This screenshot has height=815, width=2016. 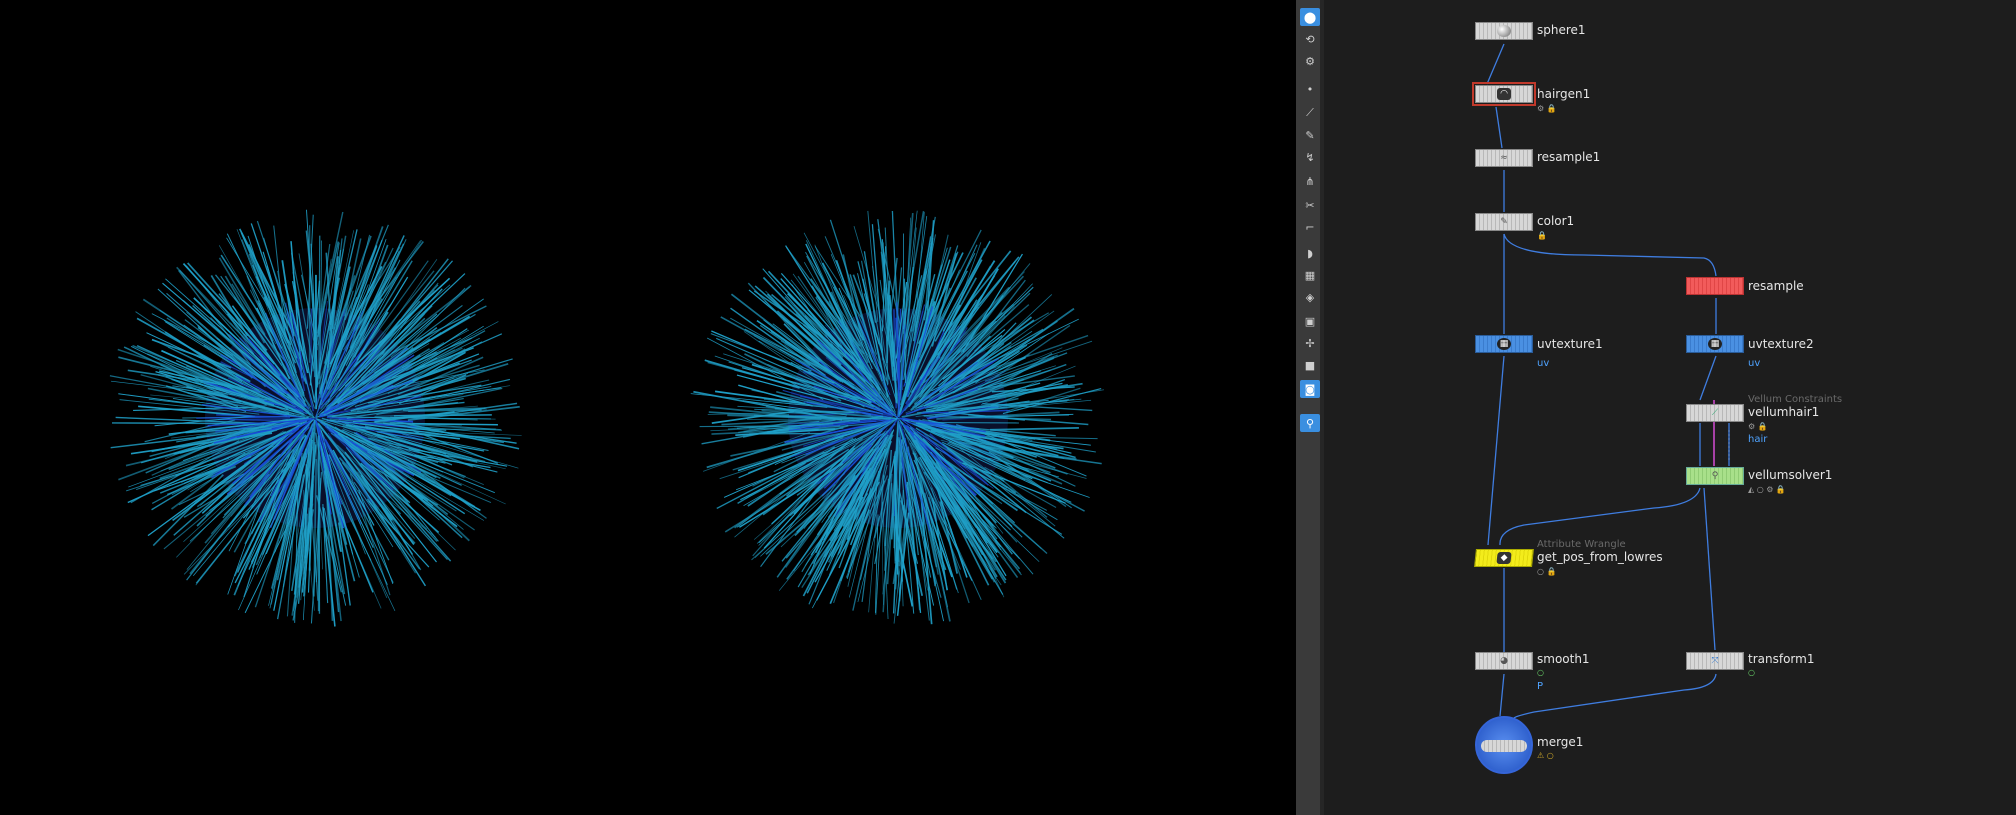 I want to click on node-get-pos-from-lowres-label: get_pos_from_lowres, so click(x=1600, y=557).